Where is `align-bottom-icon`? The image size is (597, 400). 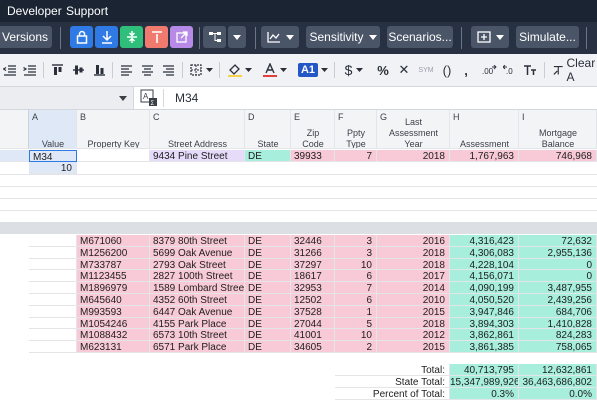 align-bottom-icon is located at coordinates (99, 70).